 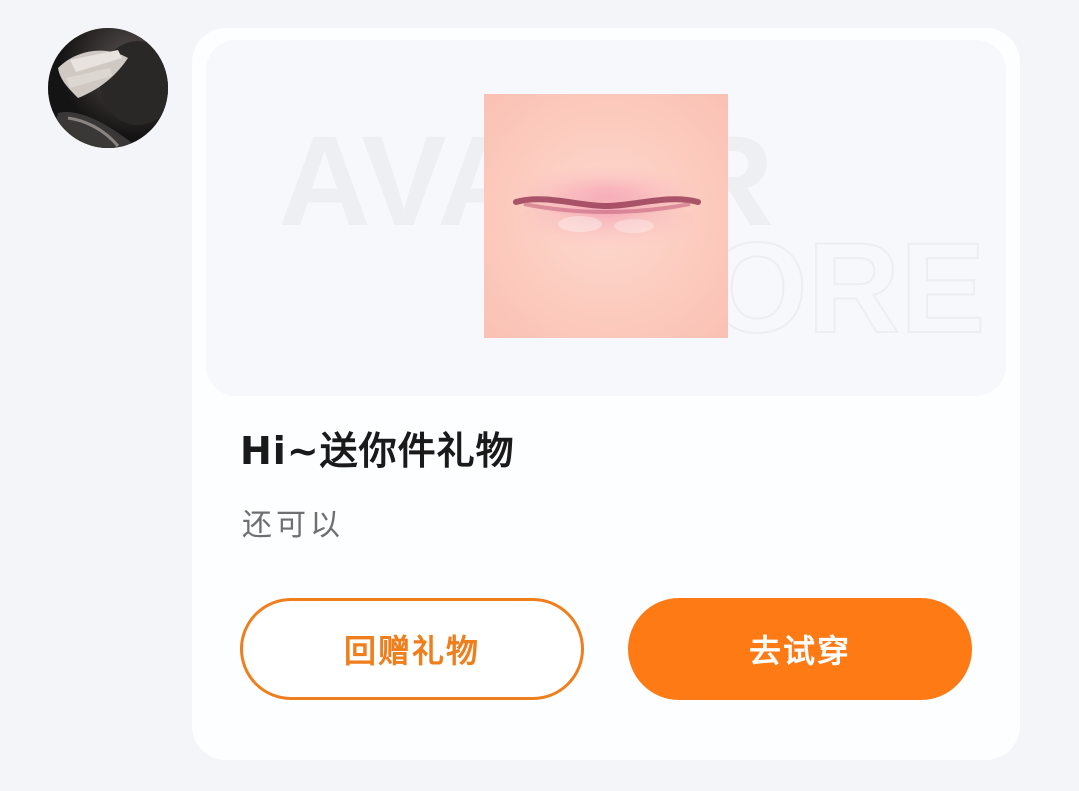 I want to click on gift-image, so click(x=606, y=216).